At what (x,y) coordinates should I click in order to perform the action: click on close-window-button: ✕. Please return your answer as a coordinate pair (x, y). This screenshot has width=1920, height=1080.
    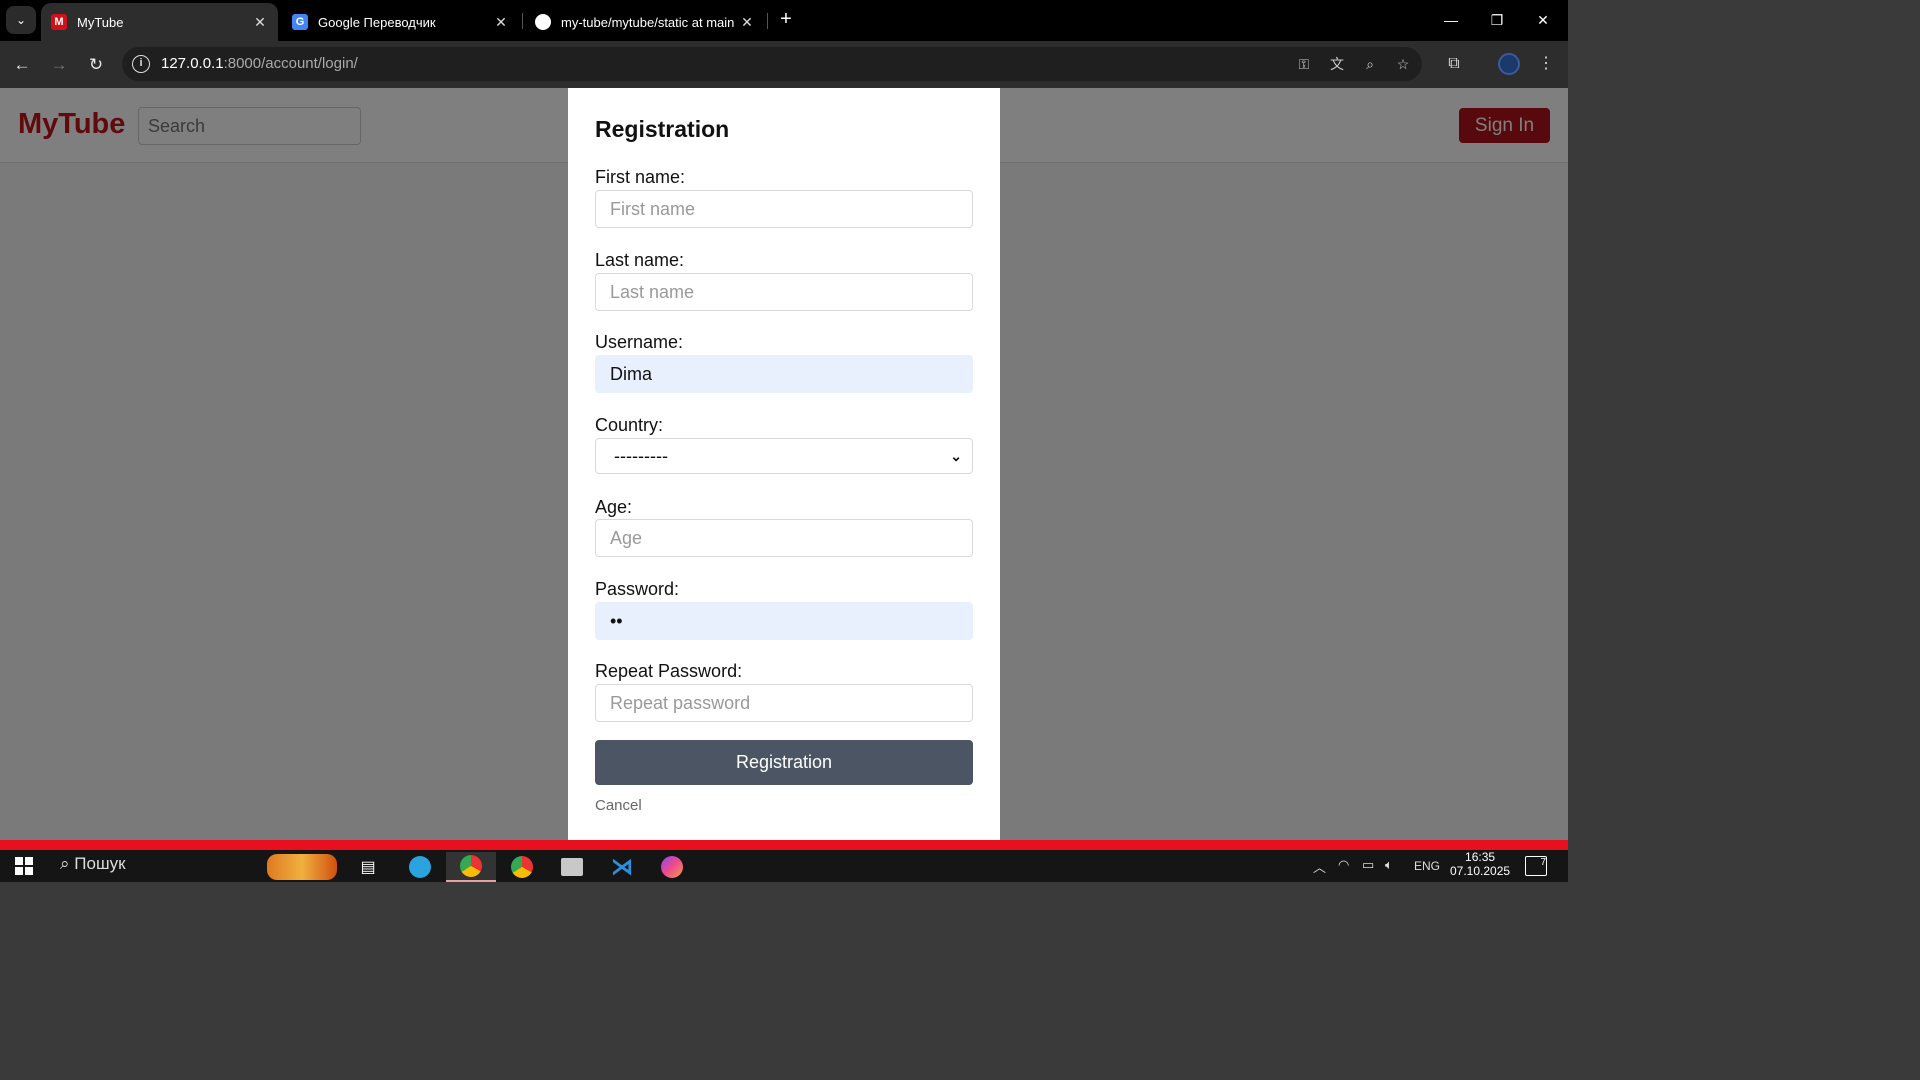
    Looking at the image, I should click on (1543, 20).